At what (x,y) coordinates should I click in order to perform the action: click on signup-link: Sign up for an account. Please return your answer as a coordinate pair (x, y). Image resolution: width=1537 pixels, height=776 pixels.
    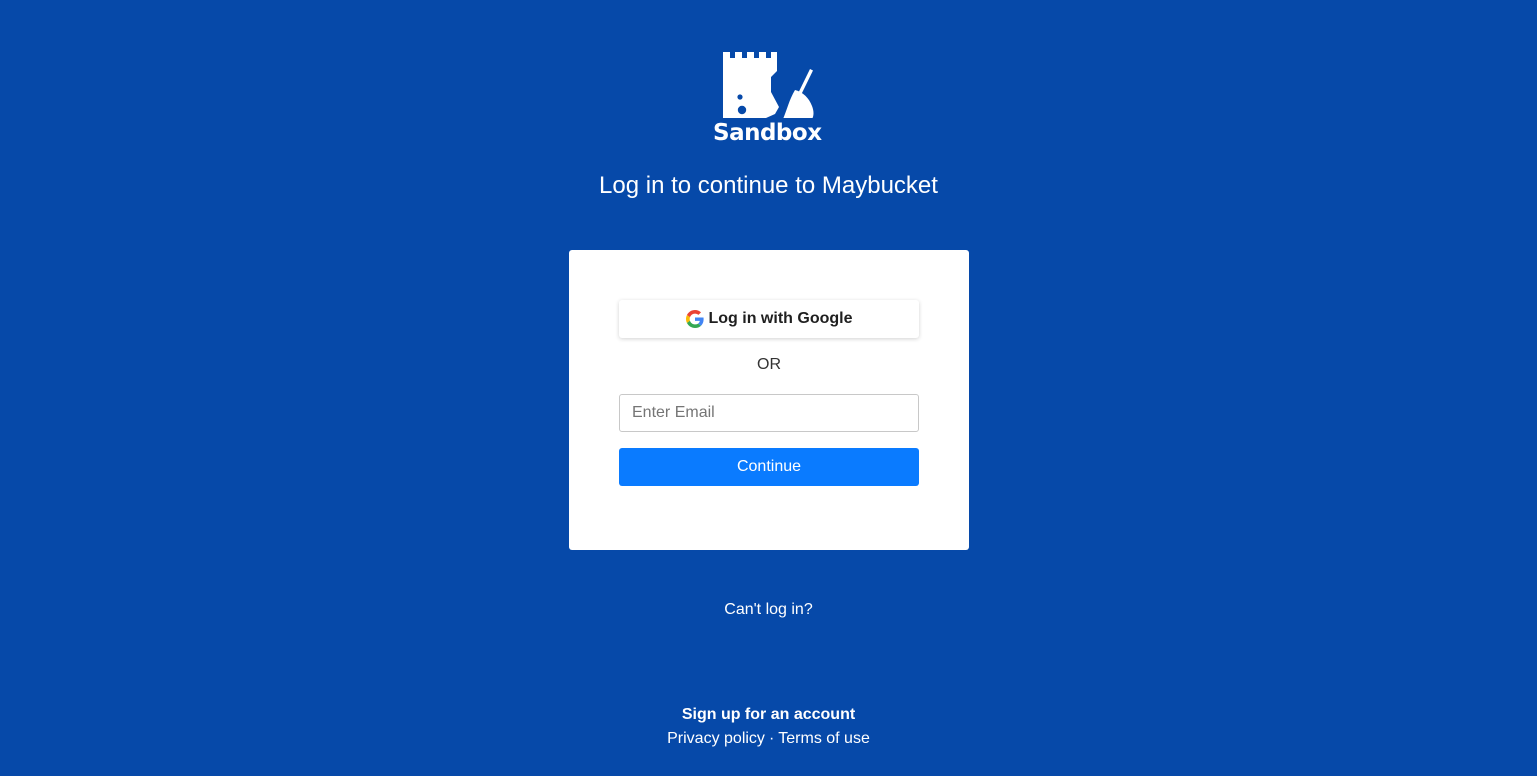
    Looking at the image, I should click on (768, 714).